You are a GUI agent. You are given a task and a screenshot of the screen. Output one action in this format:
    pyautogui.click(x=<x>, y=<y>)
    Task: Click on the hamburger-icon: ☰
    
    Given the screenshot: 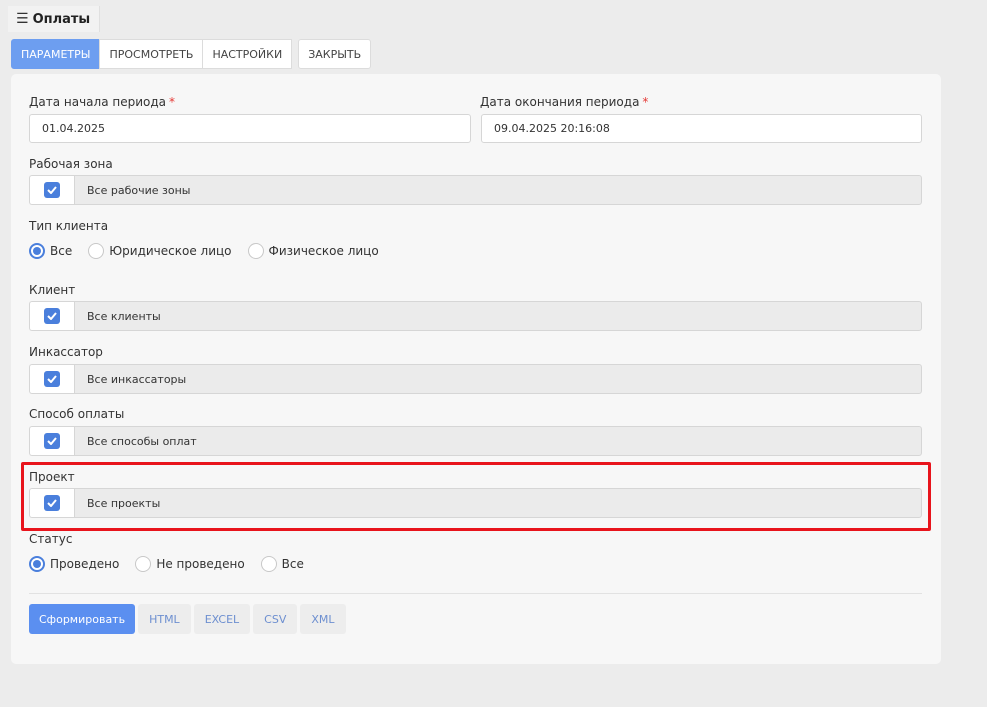 What is the action you would take?
    pyautogui.click(x=22, y=19)
    